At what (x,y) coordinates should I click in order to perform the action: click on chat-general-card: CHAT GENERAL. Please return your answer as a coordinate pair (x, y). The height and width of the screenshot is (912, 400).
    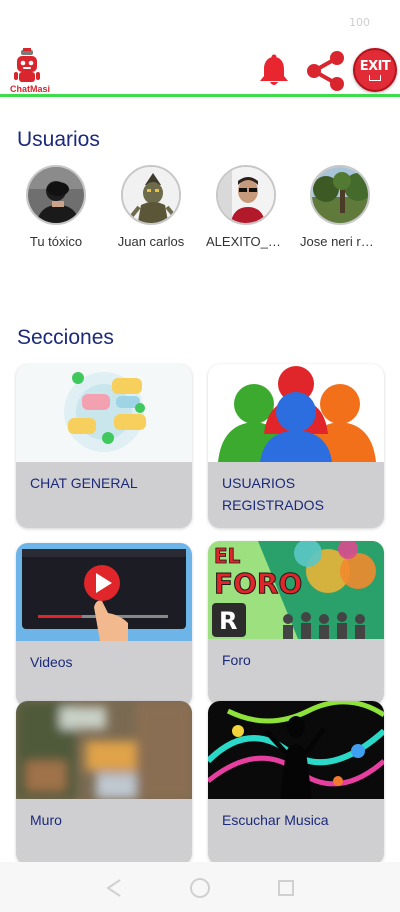
    Looking at the image, I should click on (104, 446).